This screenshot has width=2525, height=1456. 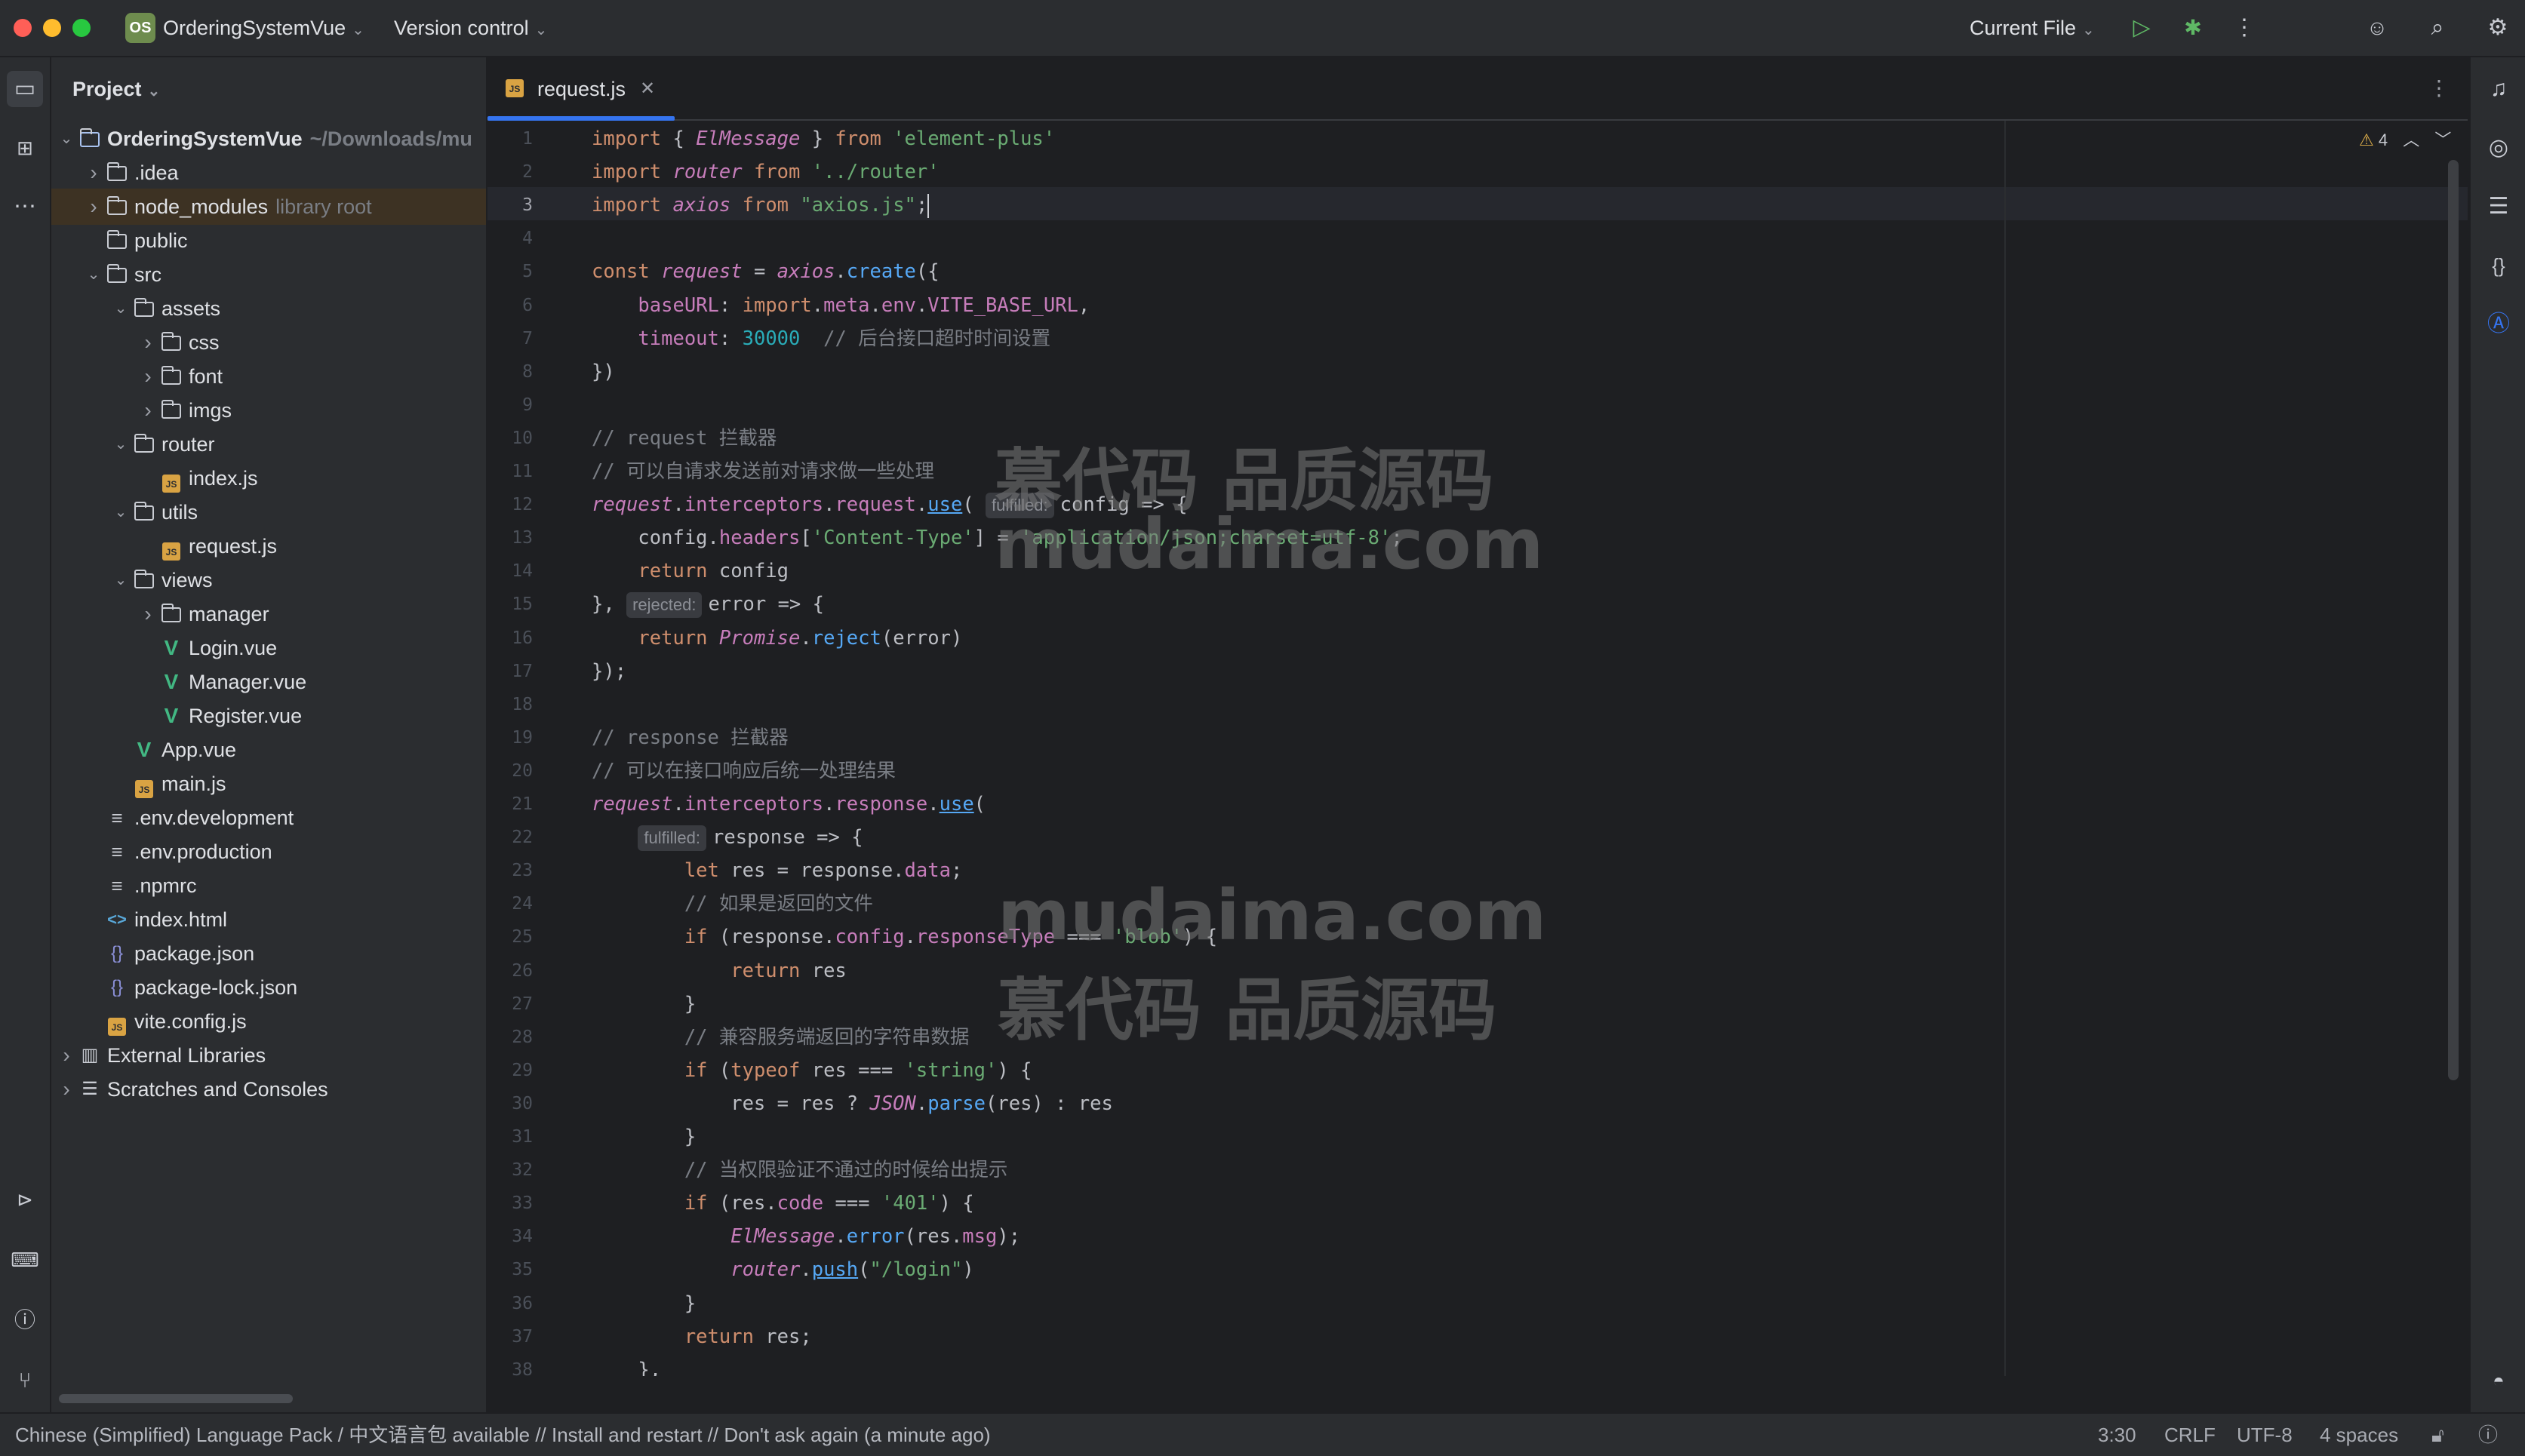 What do you see at coordinates (268, 546) in the screenshot?
I see `tree-item: JS request.js` at bounding box center [268, 546].